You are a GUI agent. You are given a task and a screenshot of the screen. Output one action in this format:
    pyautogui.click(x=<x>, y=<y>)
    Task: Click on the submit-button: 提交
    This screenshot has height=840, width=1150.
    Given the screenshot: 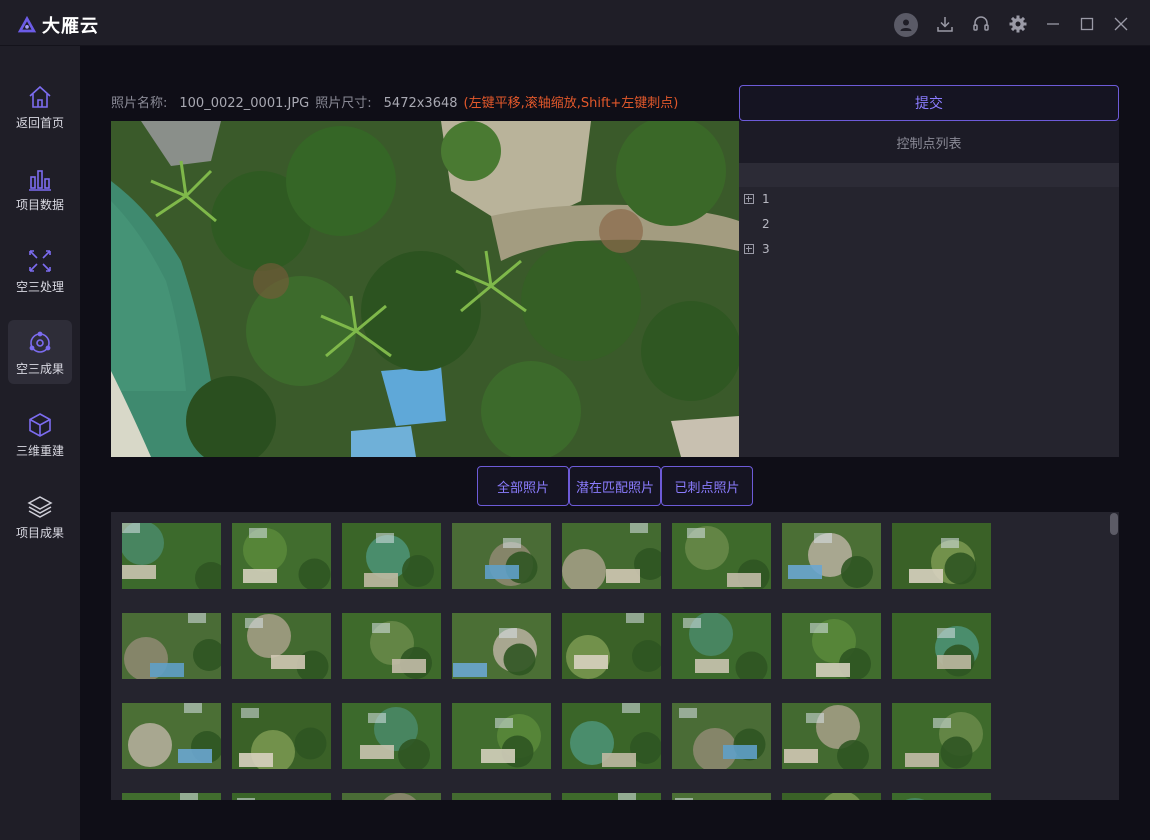 What is the action you would take?
    pyautogui.click(x=929, y=103)
    